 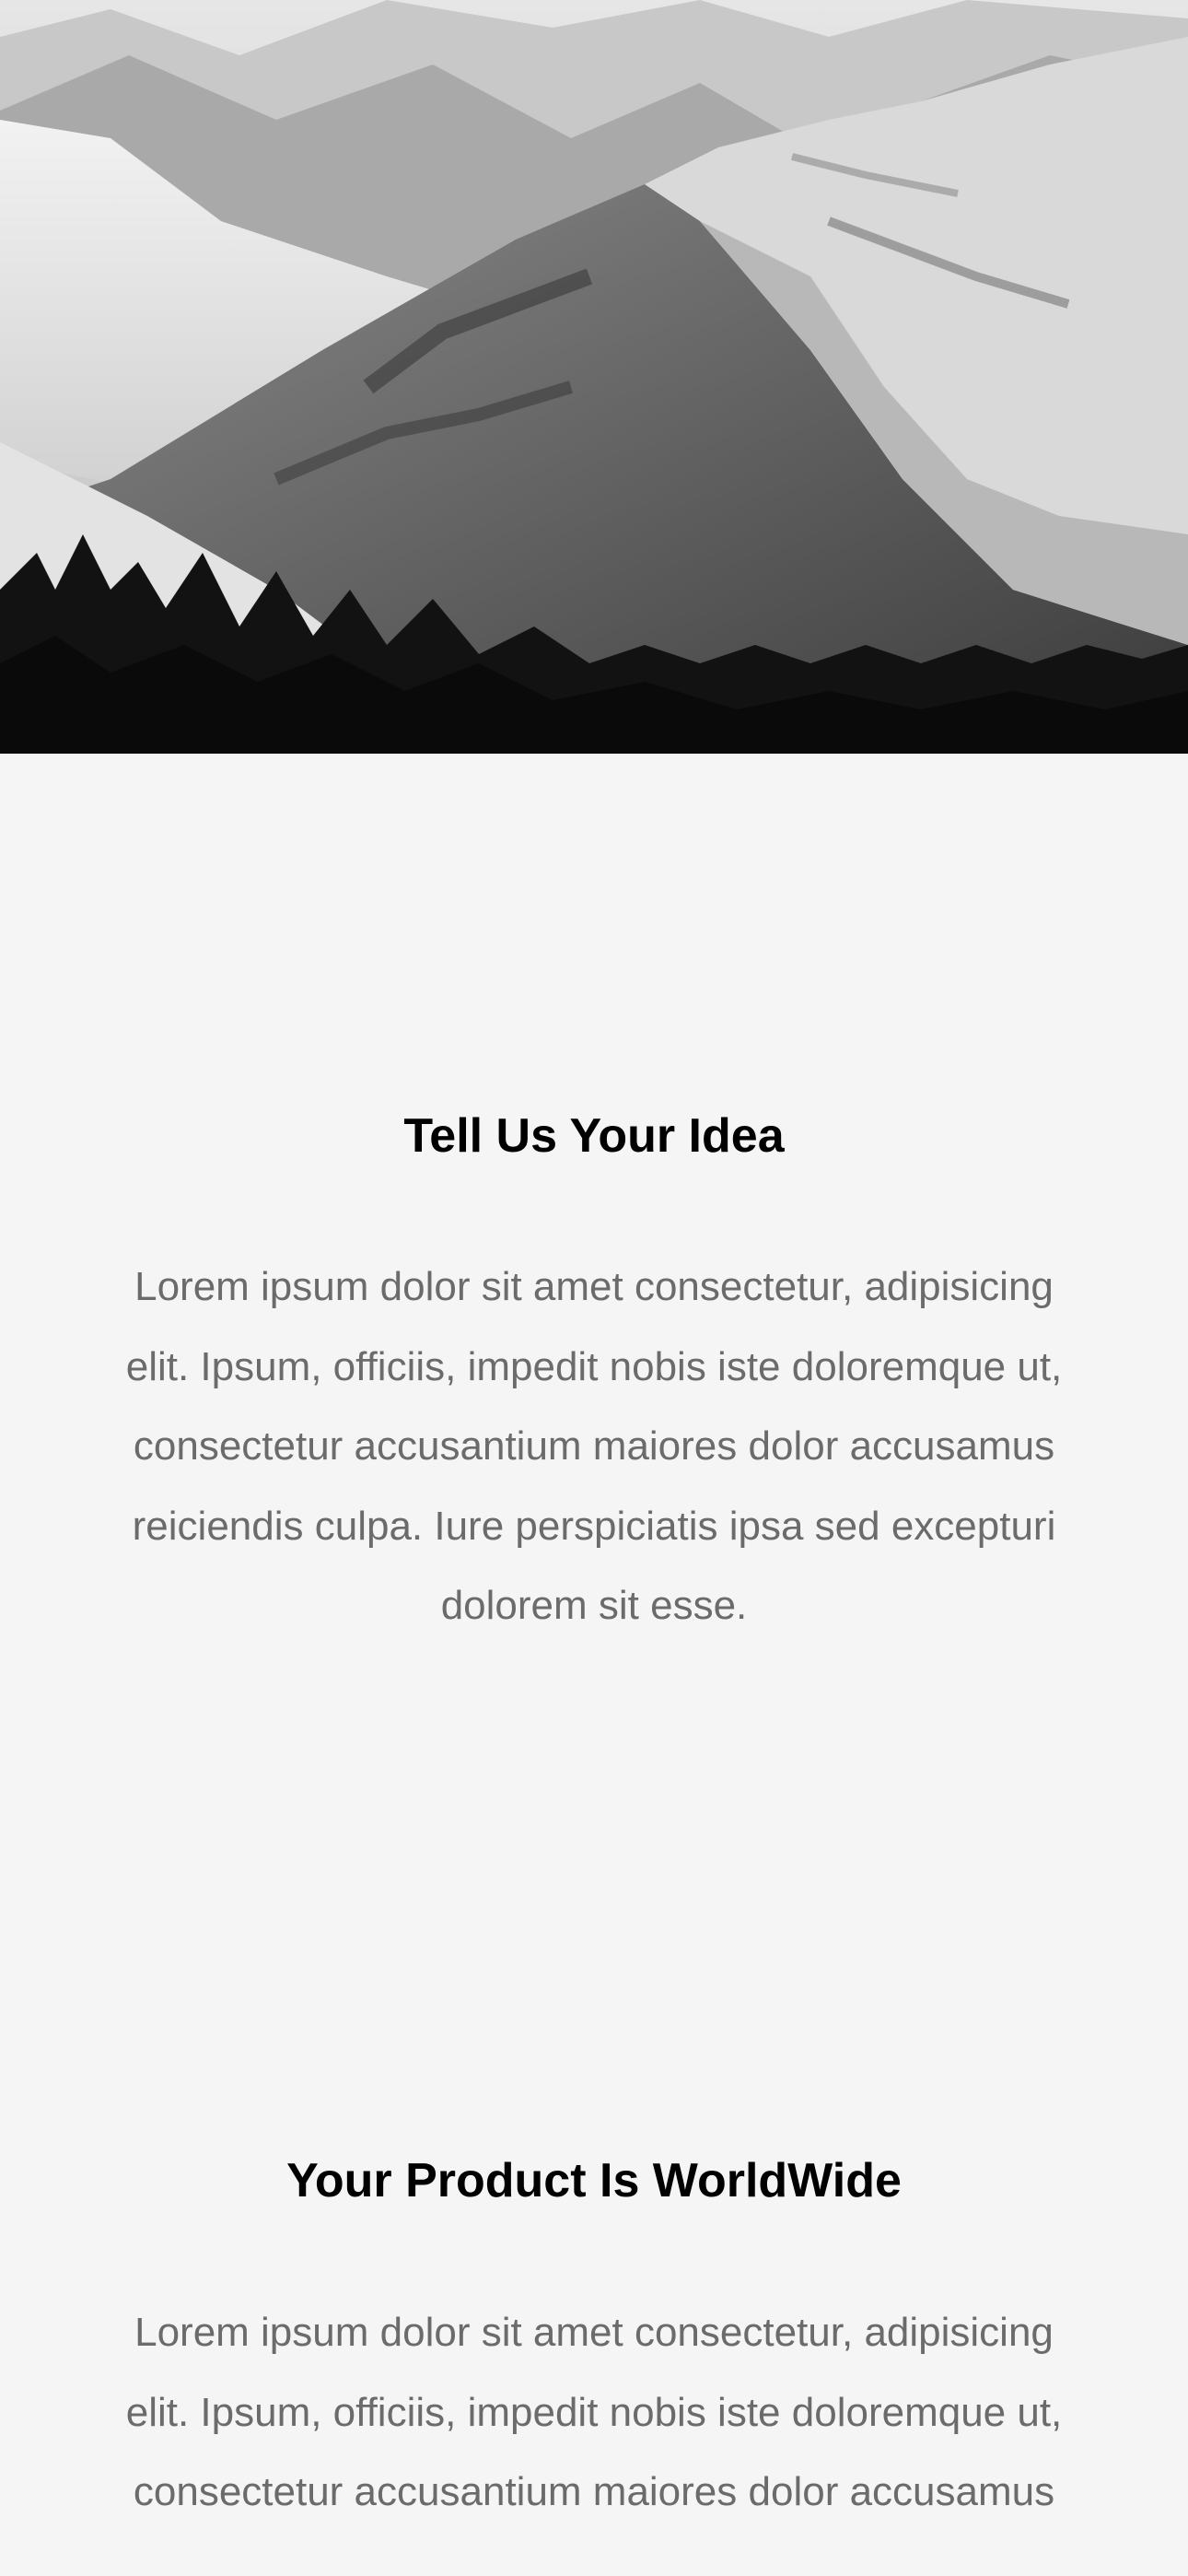 I want to click on feature-title: Your Product Is WorldWide, so click(x=594, y=2180).